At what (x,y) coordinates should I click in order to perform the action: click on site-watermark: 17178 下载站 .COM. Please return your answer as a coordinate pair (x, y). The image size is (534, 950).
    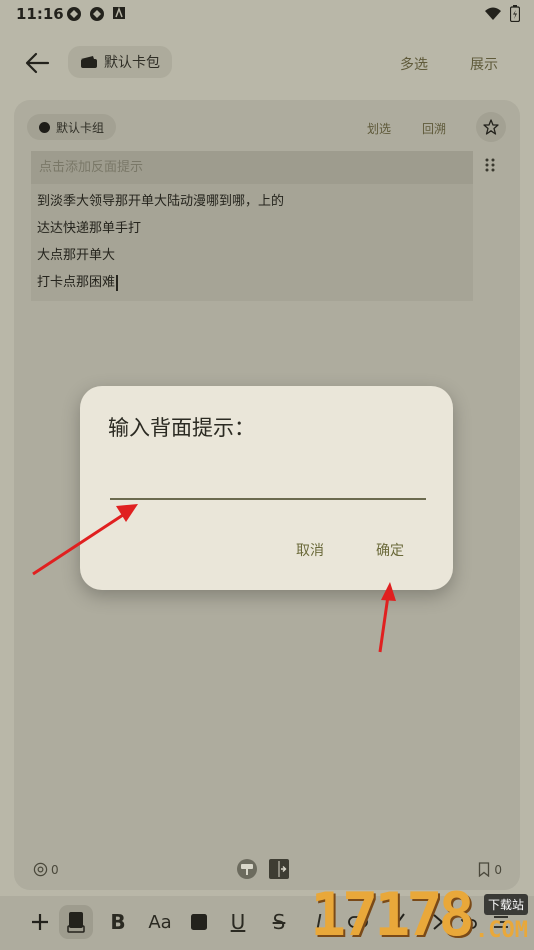
    Looking at the image, I should click on (422, 915).